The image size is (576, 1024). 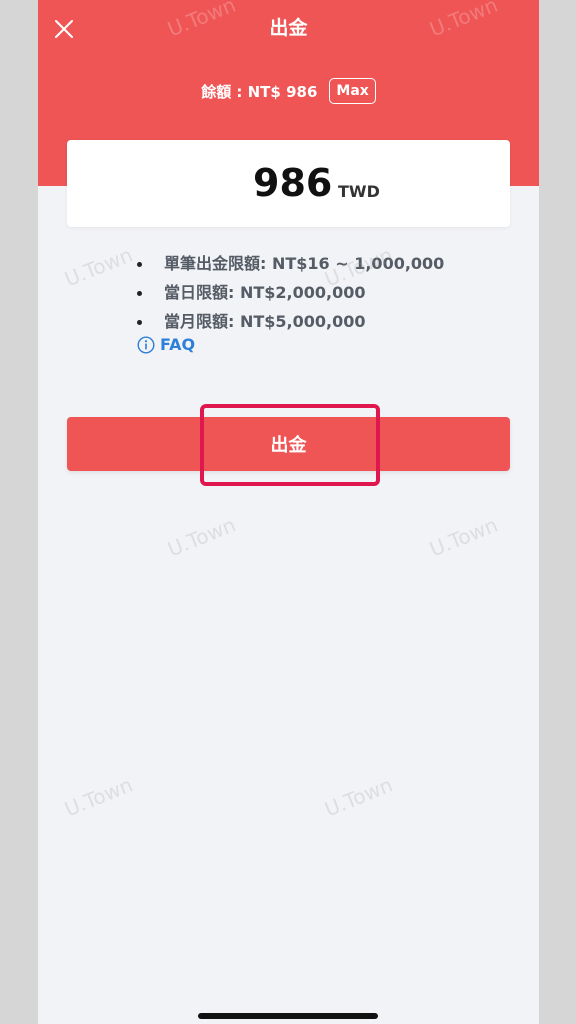 What do you see at coordinates (288, 321) in the screenshot?
I see `list-item: 當月限額: NT$5,000,000` at bounding box center [288, 321].